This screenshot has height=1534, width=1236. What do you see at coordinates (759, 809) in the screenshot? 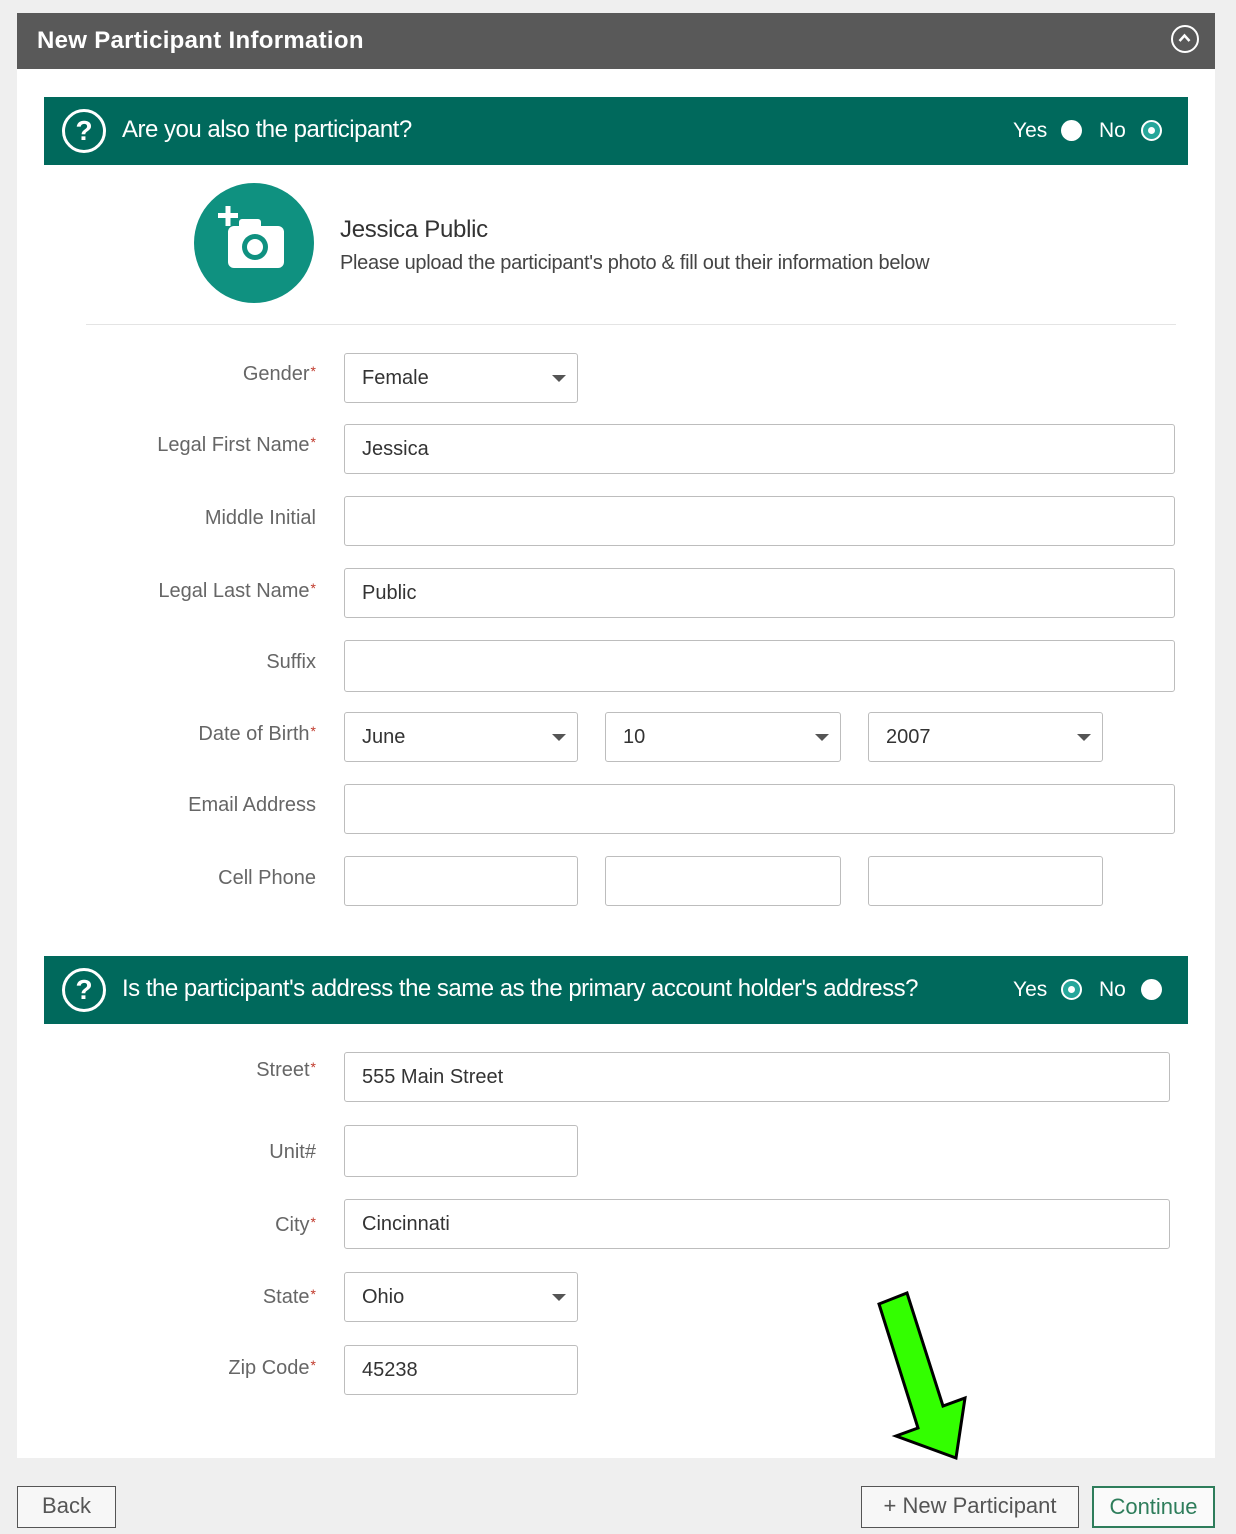
I see `email-input` at bounding box center [759, 809].